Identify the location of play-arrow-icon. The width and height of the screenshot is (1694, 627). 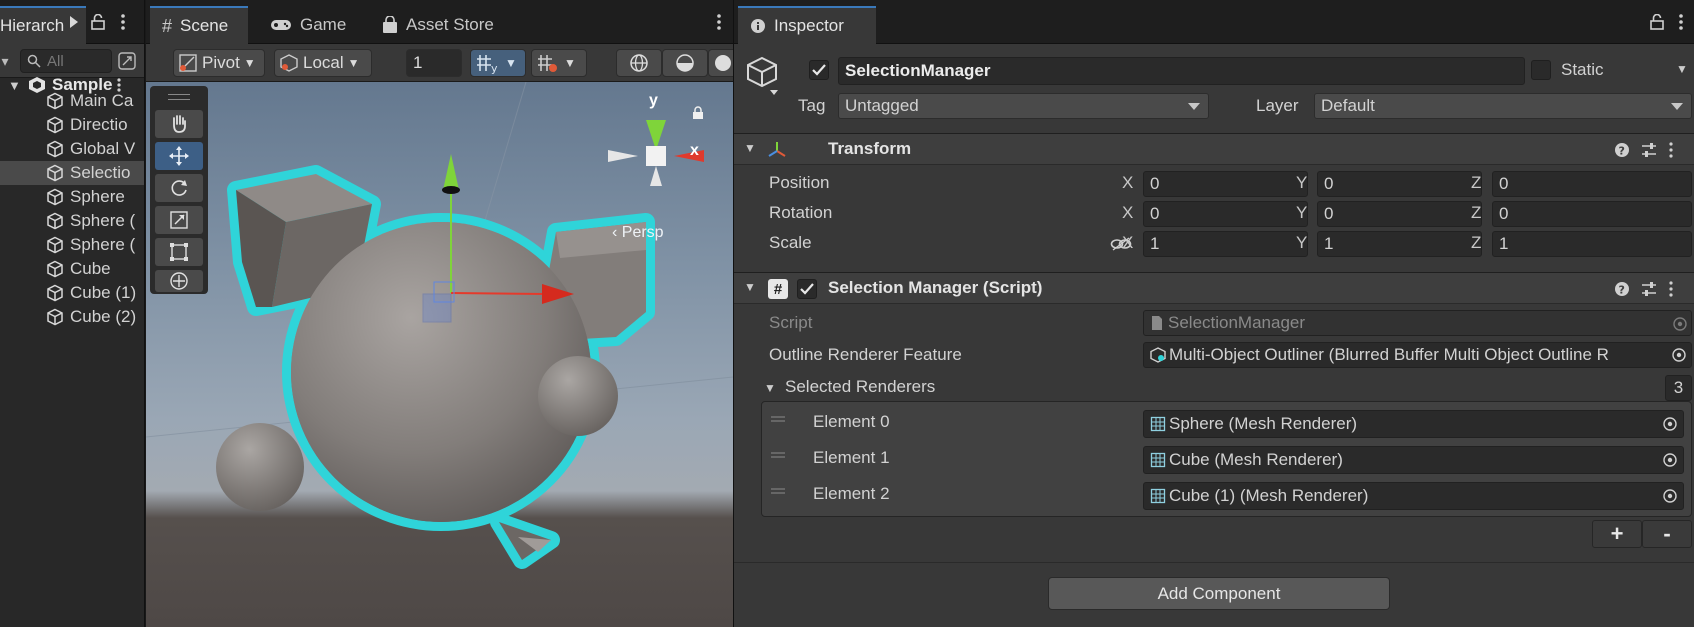
(74, 22).